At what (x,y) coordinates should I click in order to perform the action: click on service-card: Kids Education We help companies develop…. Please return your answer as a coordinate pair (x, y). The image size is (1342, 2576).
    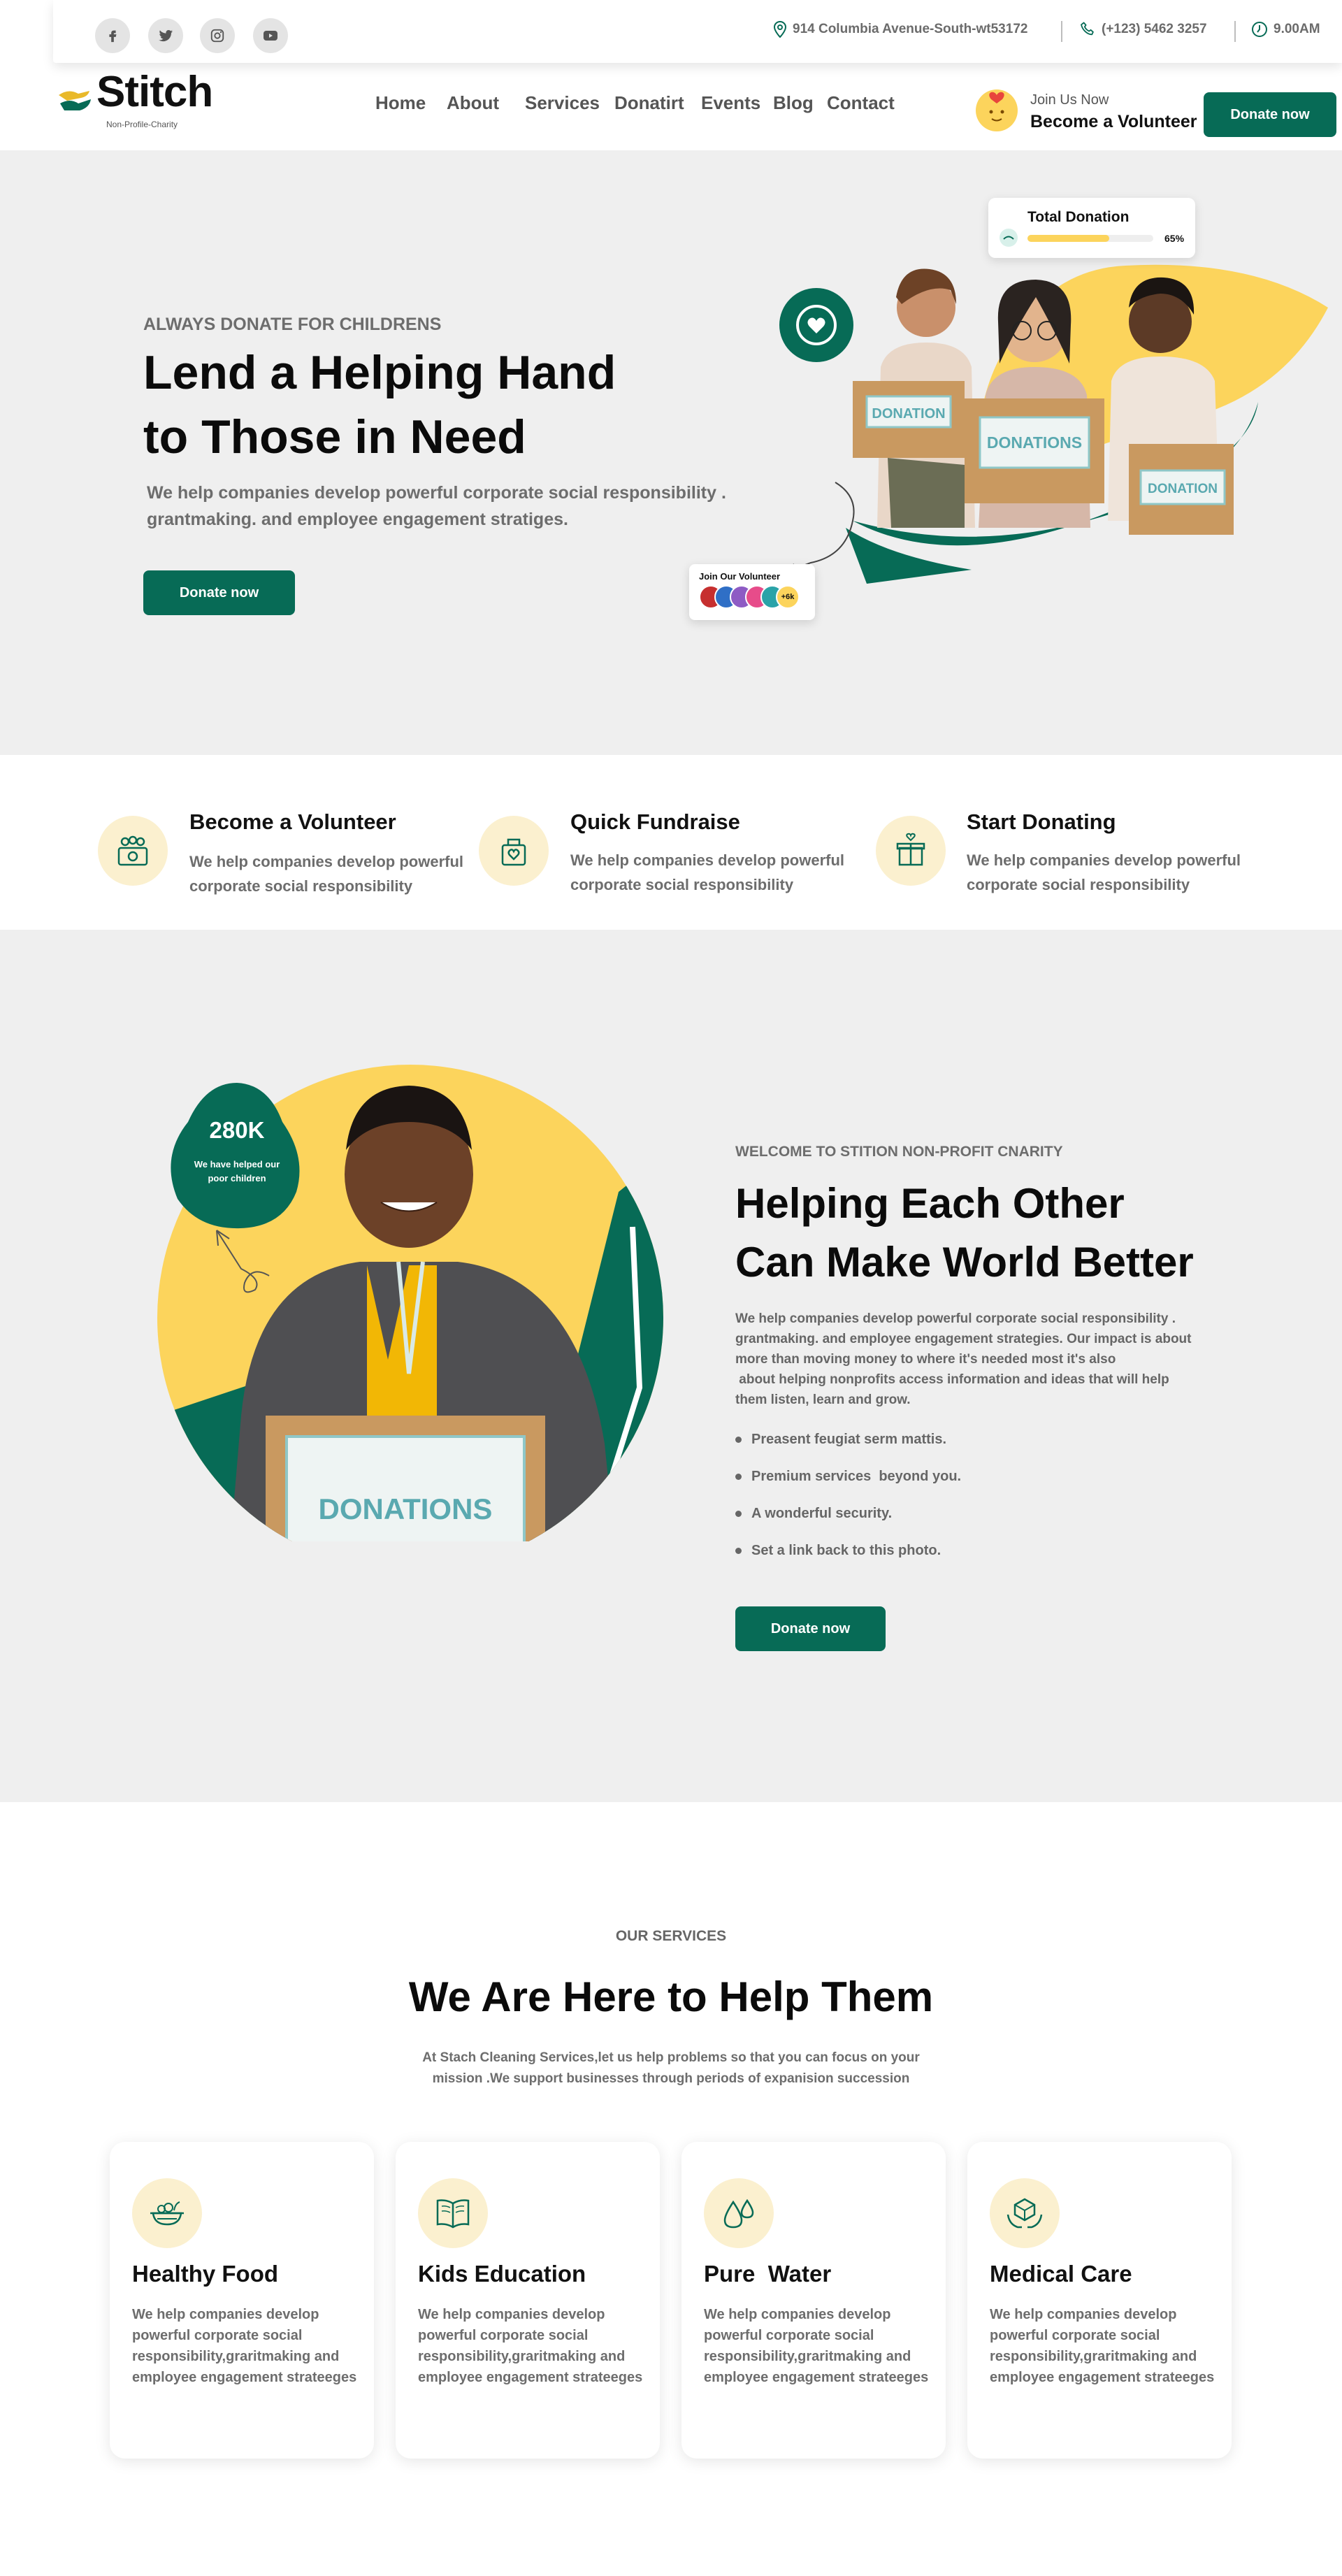
    Looking at the image, I should click on (528, 2300).